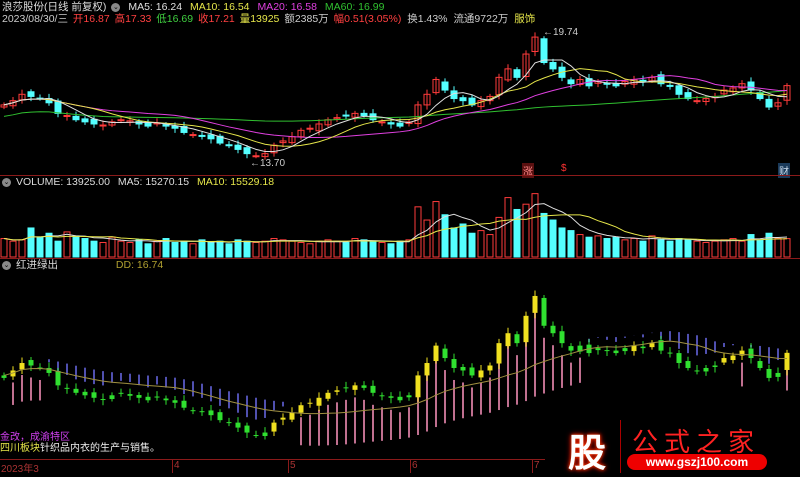  I want to click on dd-value: DD: 16.74, so click(139, 265).